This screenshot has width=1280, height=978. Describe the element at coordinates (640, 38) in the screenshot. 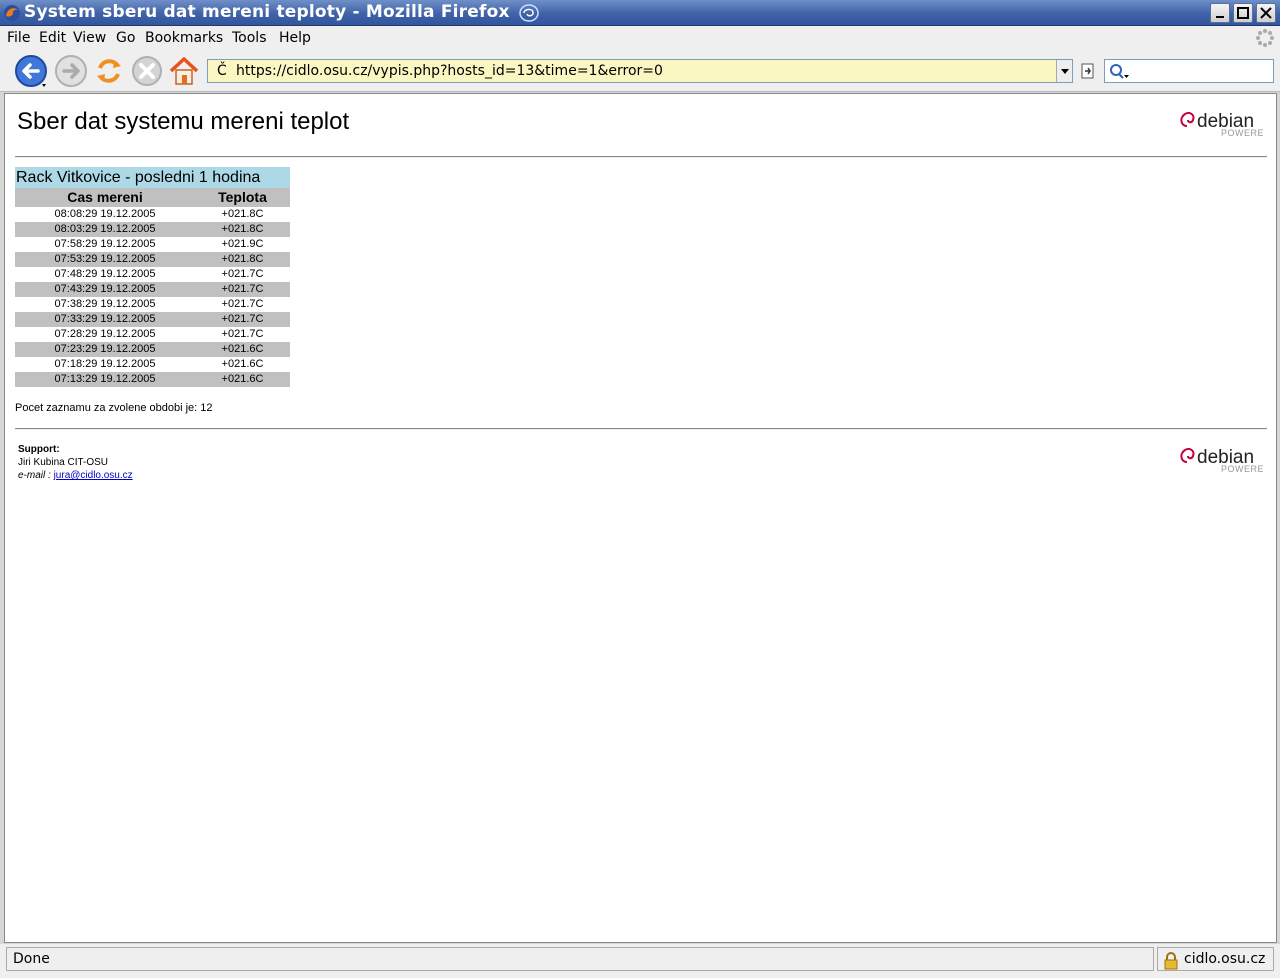

I see `menu-bar: File Edit View Go Bookmarks Tools Help` at that location.